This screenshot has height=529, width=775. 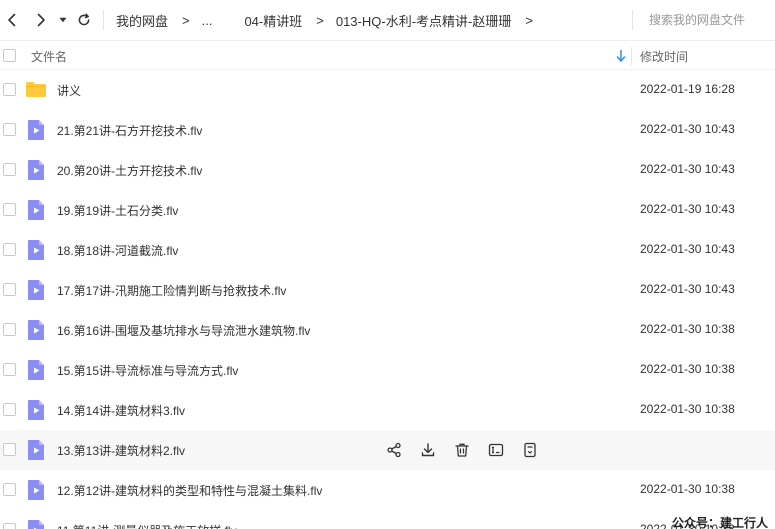 What do you see at coordinates (387, 410) in the screenshot?
I see `file-row: 14.第14讲-建筑材料3.flv 2022-01-30 10:38` at bounding box center [387, 410].